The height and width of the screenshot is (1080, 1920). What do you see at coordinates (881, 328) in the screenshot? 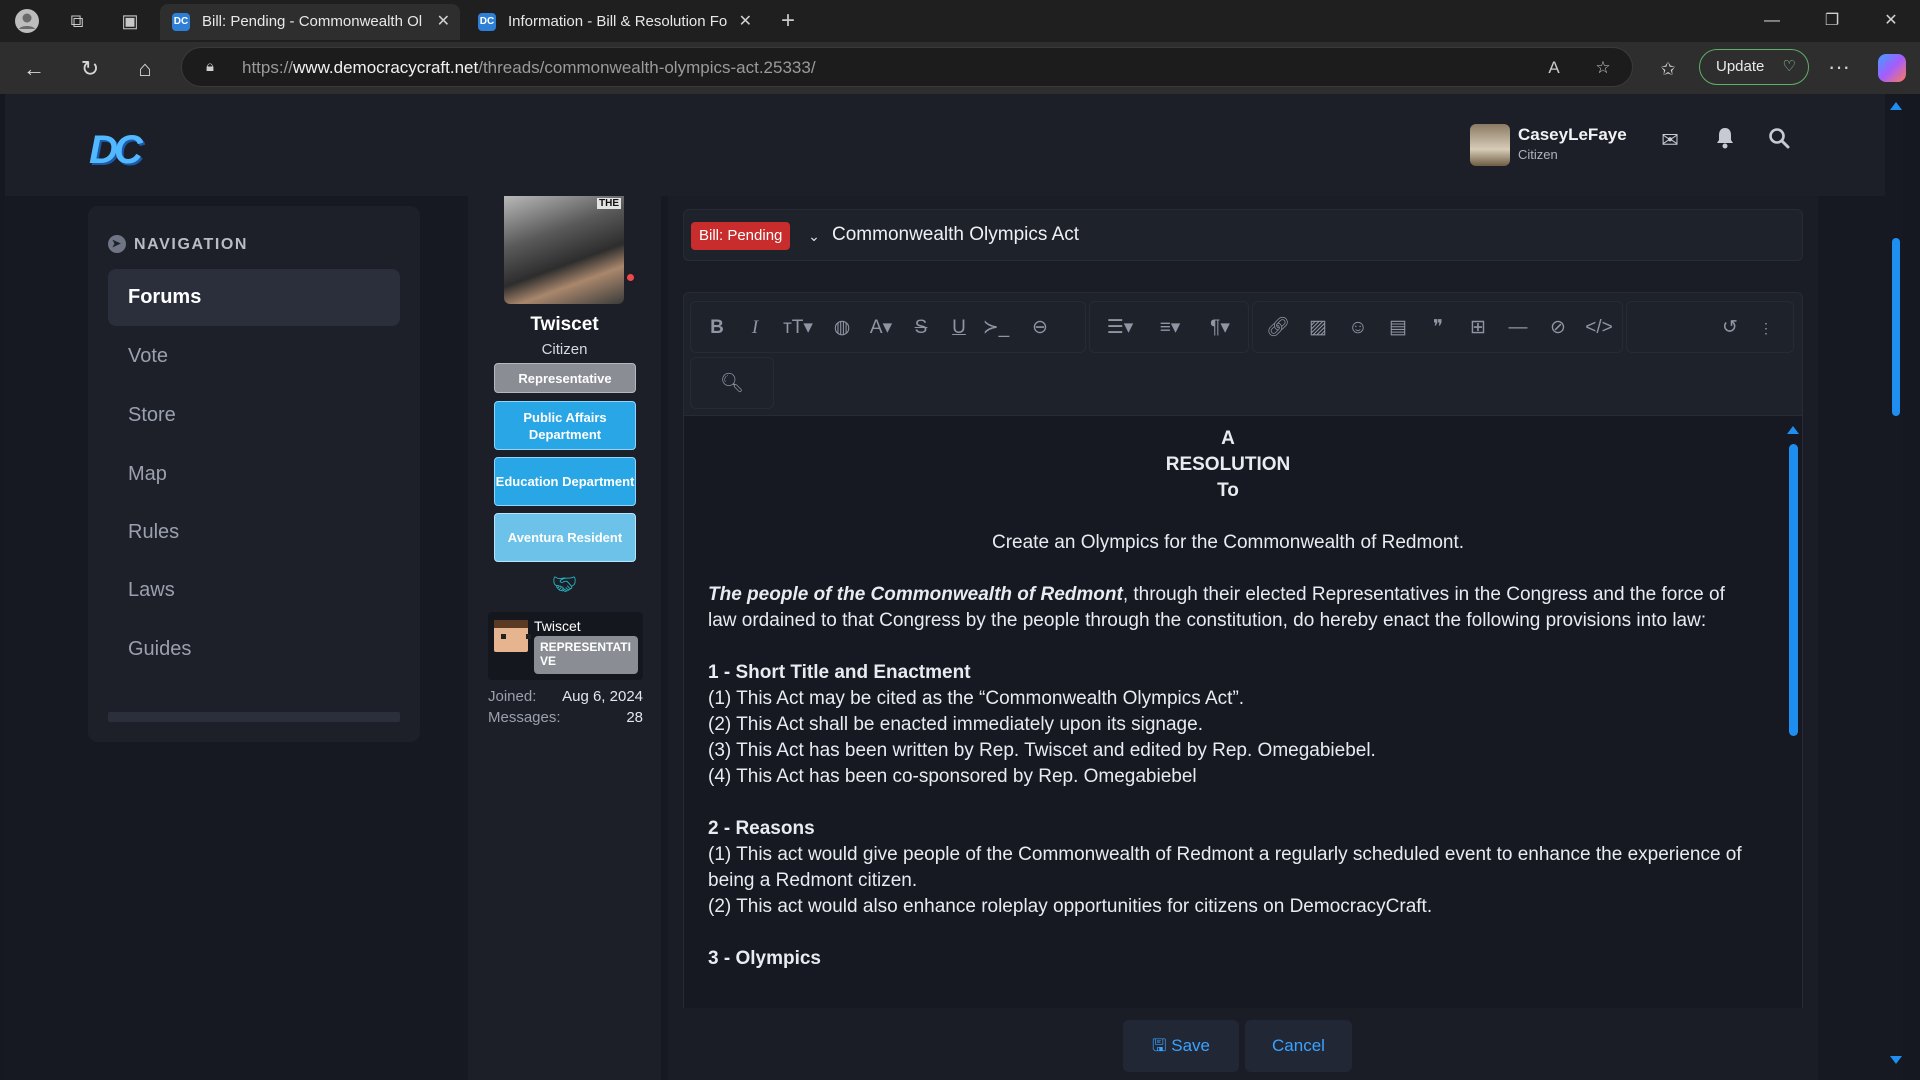
I see `font-family-icon: A▾` at bounding box center [881, 328].